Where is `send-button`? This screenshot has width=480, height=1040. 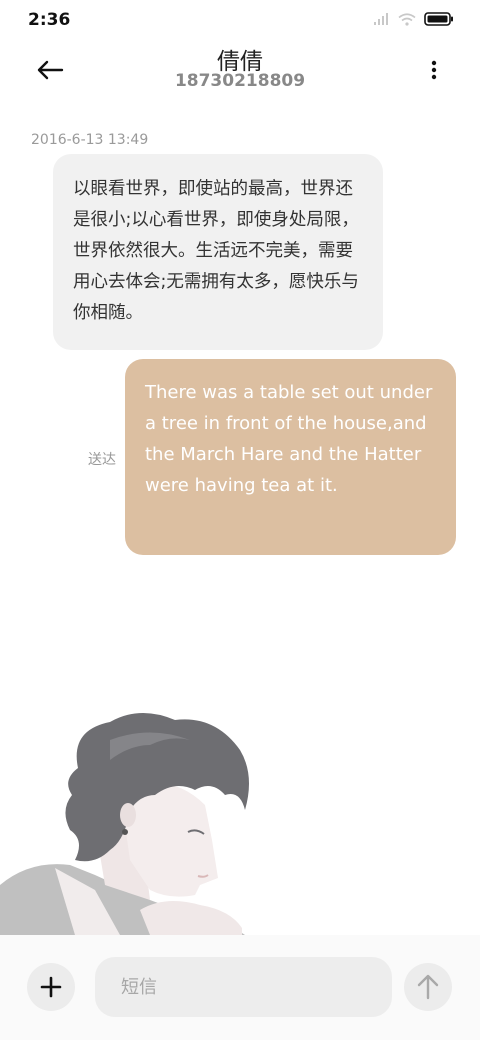 send-button is located at coordinates (428, 987).